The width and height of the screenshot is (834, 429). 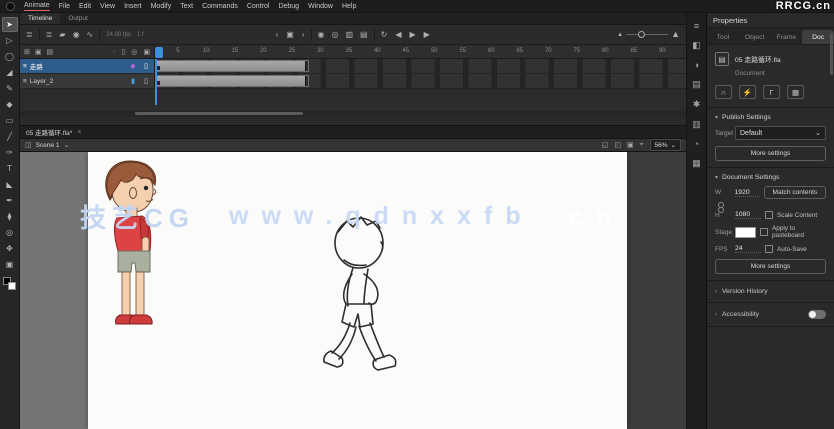 What do you see at coordinates (133, 81) in the screenshot?
I see `layer-visibility-mark: ▮` at bounding box center [133, 81].